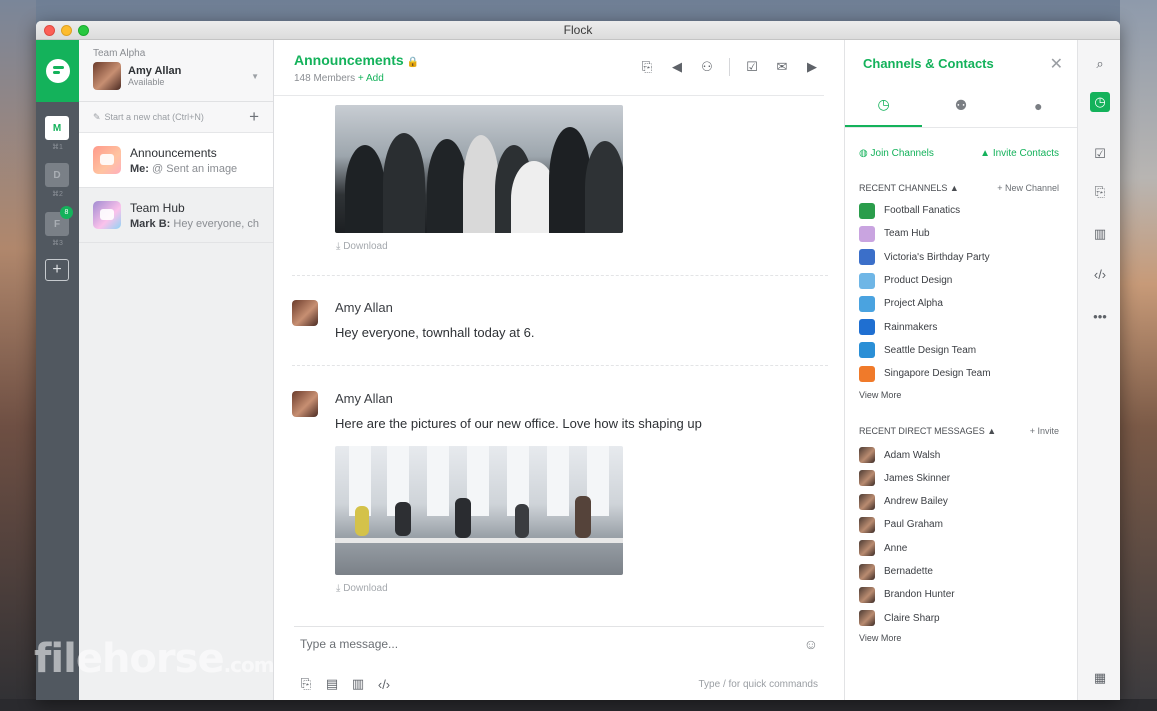  I want to click on channel-name: Seattle Design Team, so click(930, 350).